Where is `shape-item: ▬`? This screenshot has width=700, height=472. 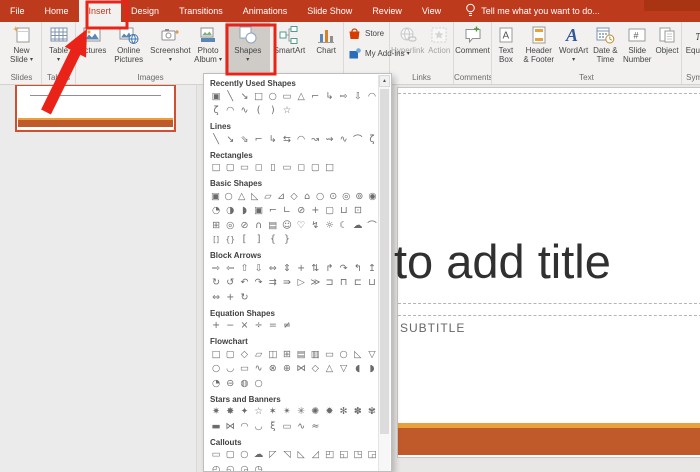
shape-item: ▬ is located at coordinates (216, 426).